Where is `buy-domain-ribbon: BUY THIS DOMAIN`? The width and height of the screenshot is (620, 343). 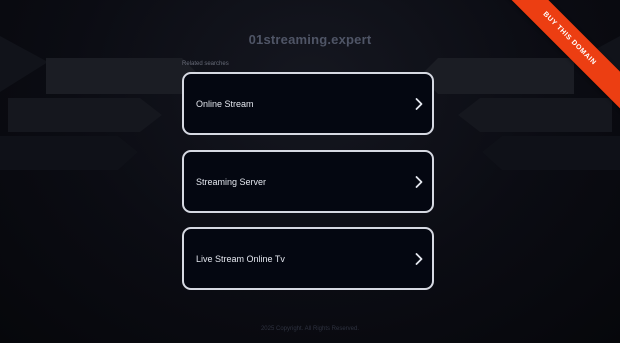 buy-domain-ribbon: BUY THIS DOMAIN is located at coordinates (560, 58).